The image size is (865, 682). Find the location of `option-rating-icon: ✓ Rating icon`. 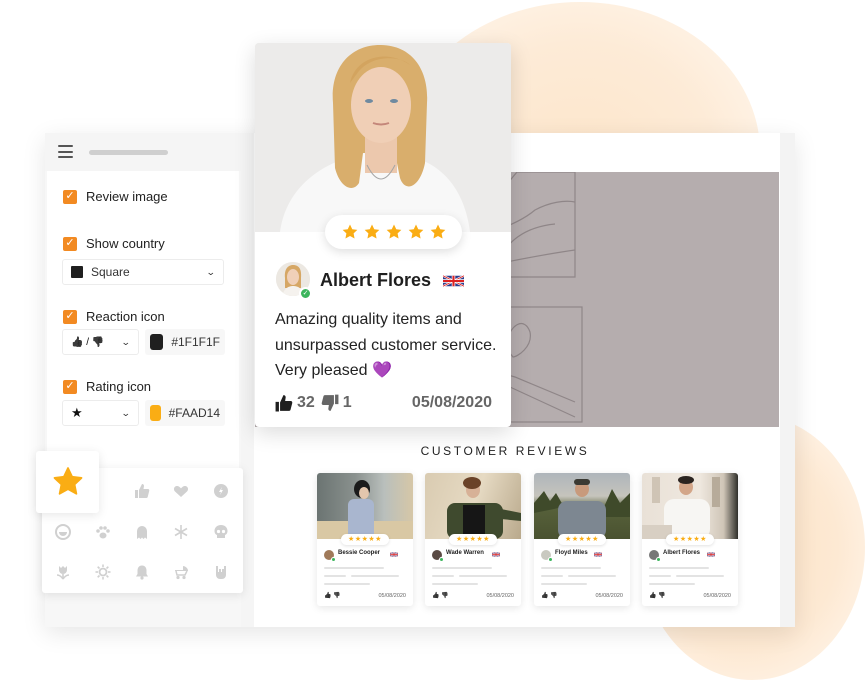

option-rating-icon: ✓ Rating icon is located at coordinates (107, 386).